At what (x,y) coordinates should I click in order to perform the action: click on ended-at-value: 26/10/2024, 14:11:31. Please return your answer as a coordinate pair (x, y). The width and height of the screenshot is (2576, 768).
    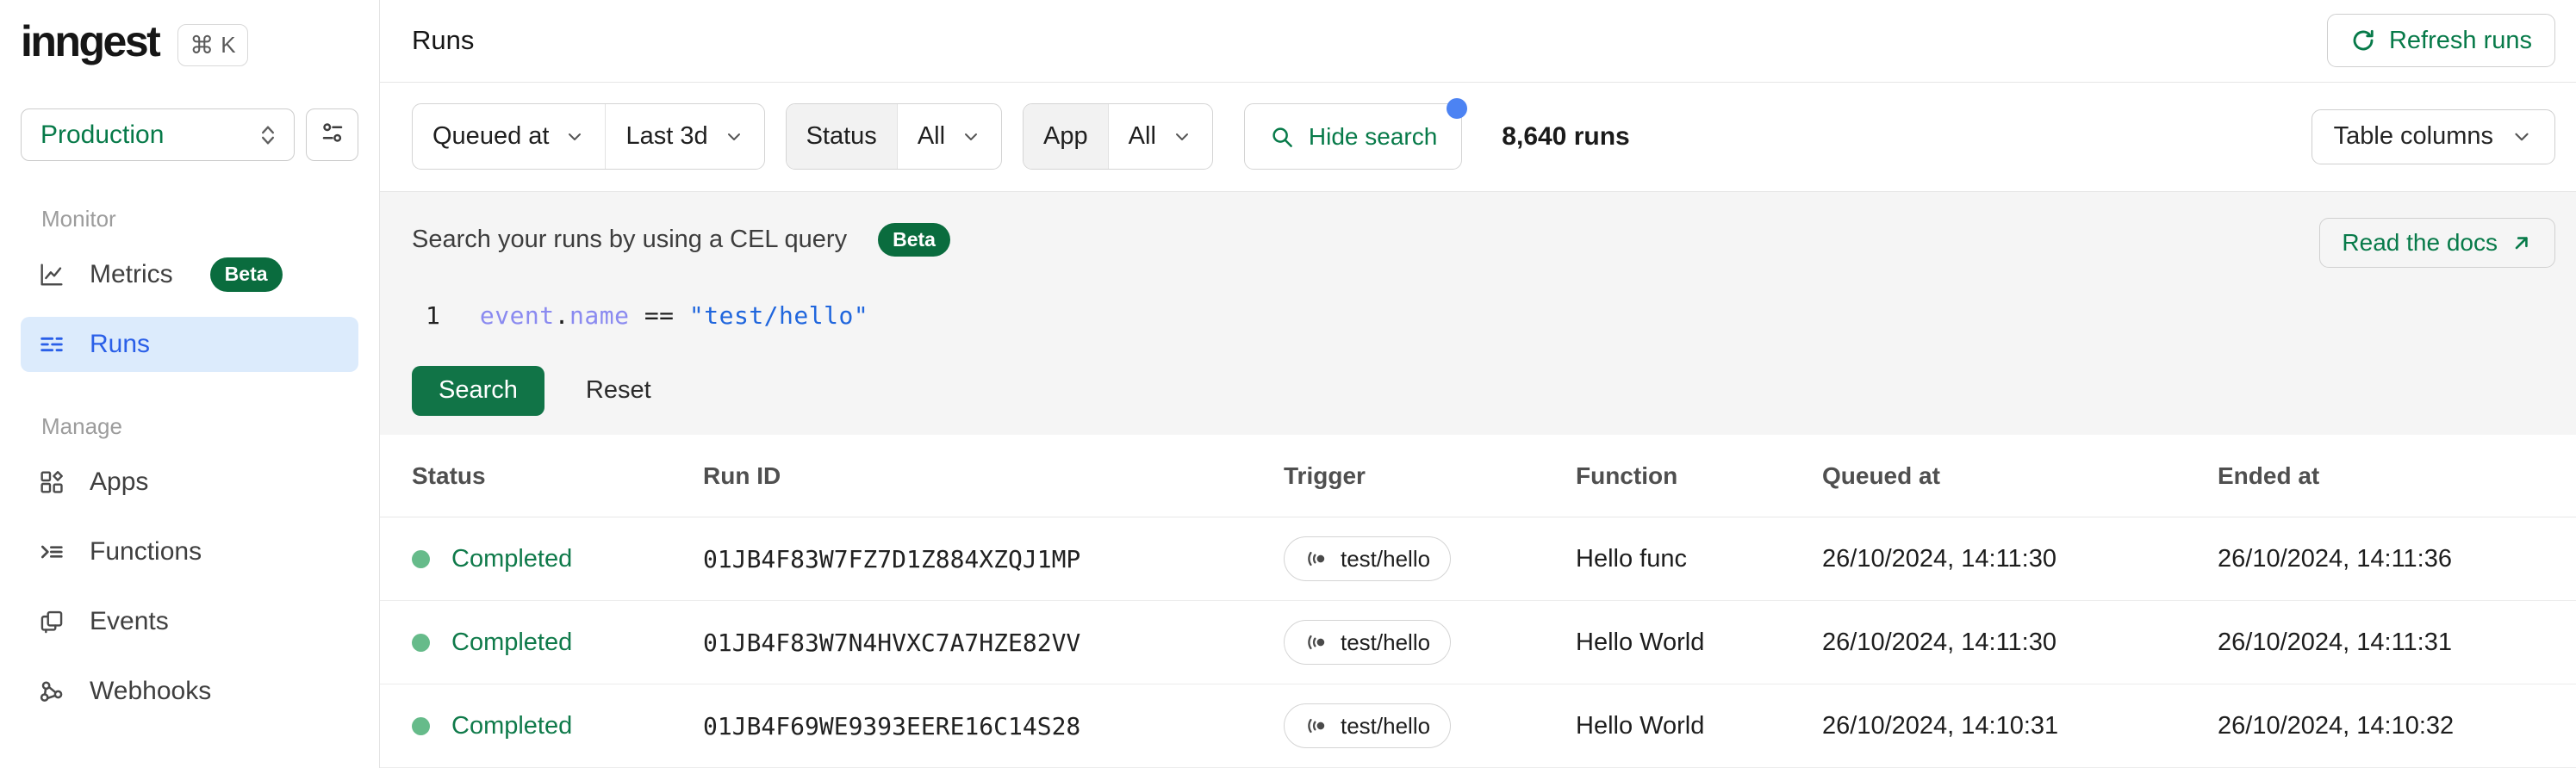
    Looking at the image, I should click on (2335, 642).